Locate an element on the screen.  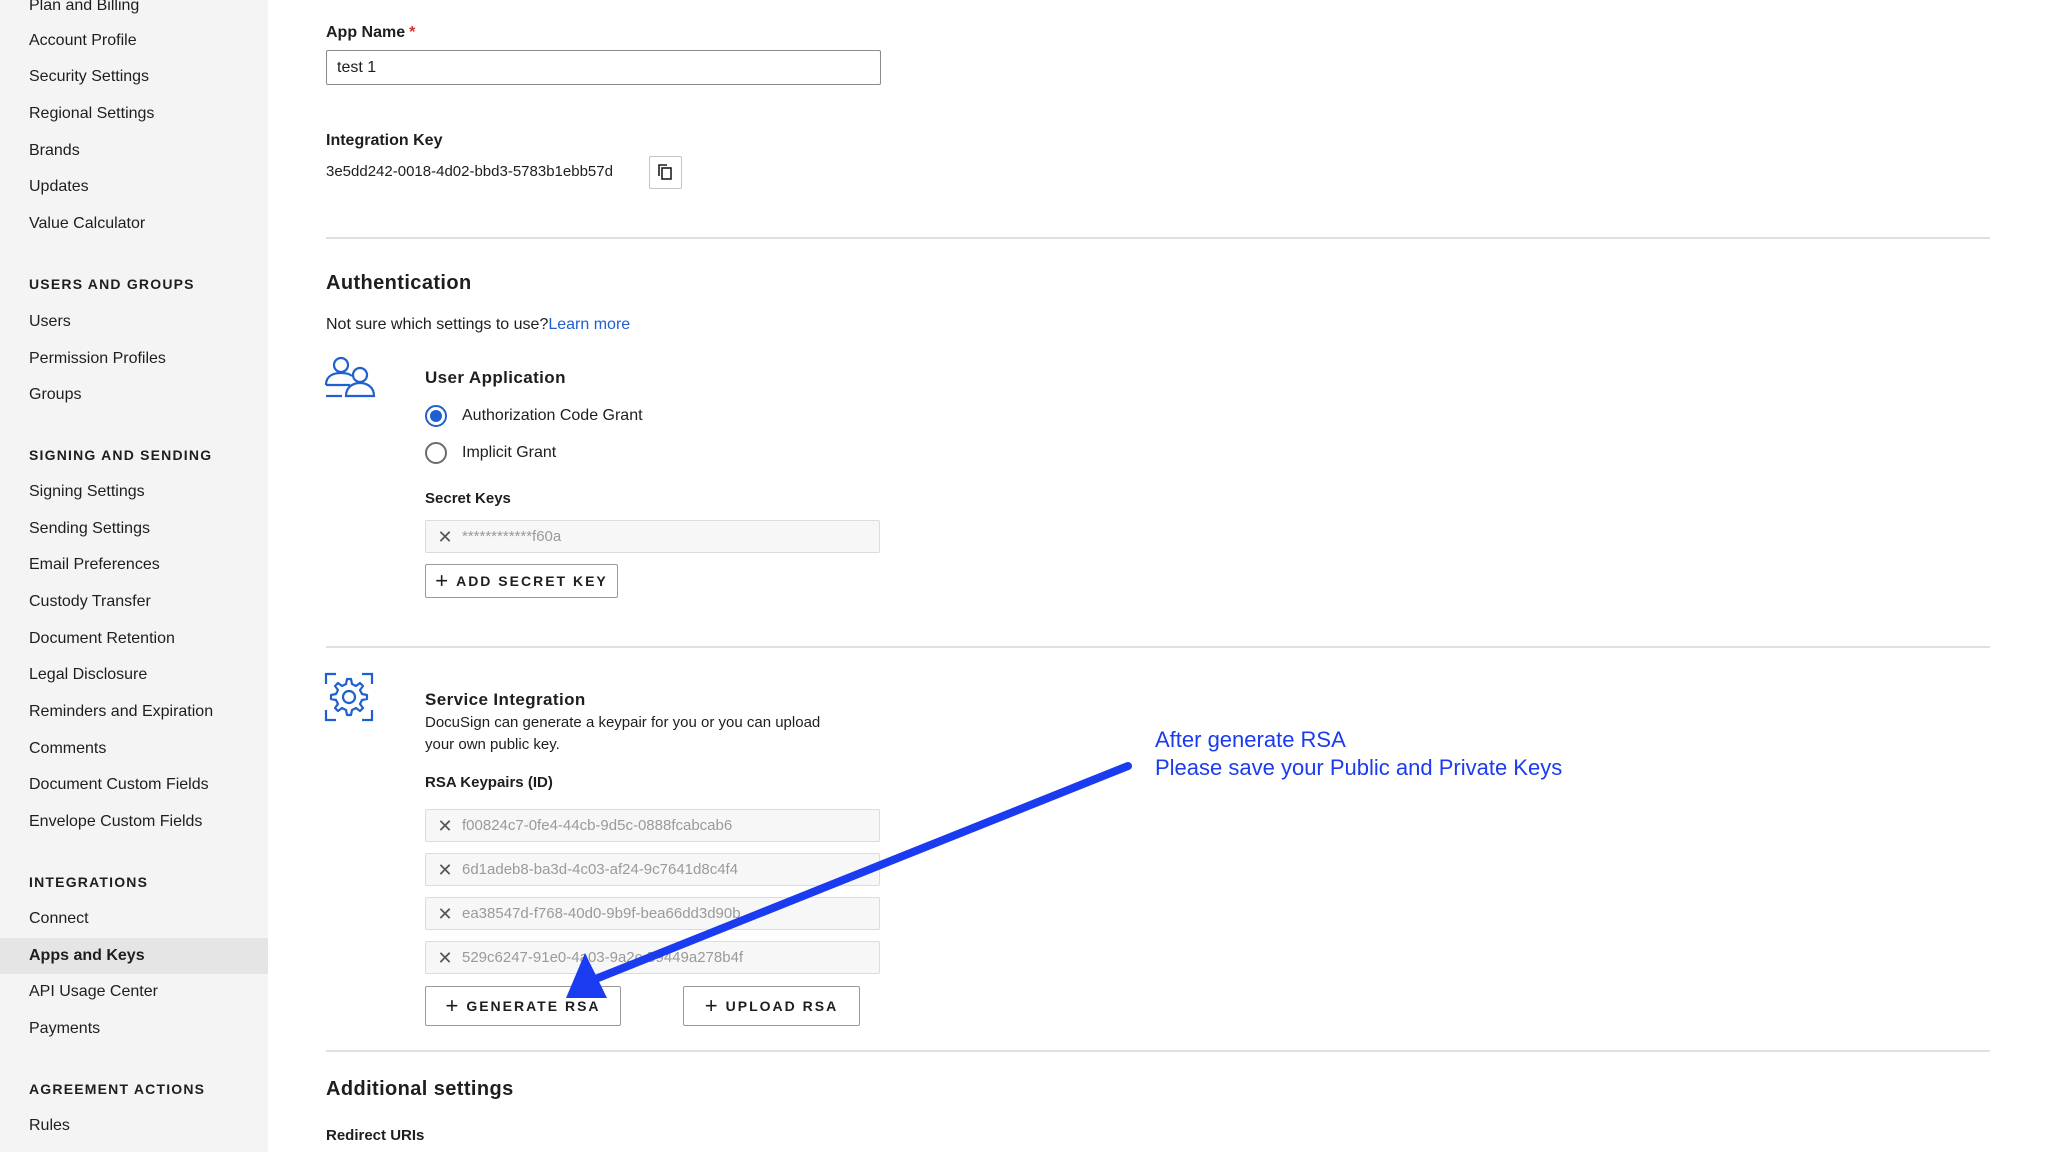
description-line-2: your own public key. is located at coordinates (492, 744).